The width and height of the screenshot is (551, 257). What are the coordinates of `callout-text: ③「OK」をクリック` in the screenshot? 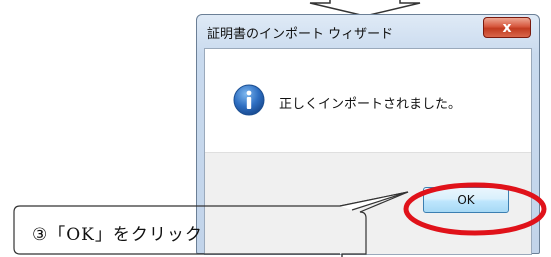 It's located at (117, 235).